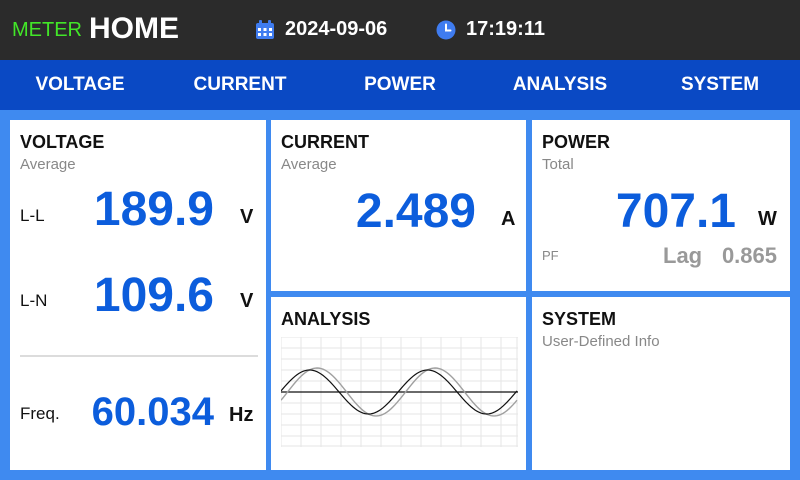 The image size is (800, 480). I want to click on current-unit: A, so click(508, 219).